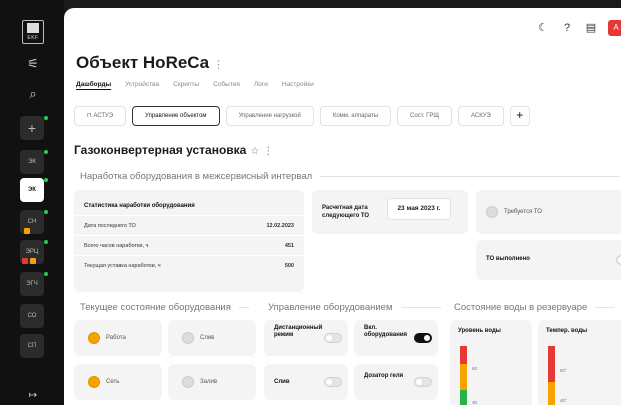 This screenshot has width=621, height=405. I want to click on control-card-power: Вкл. оборудования, so click(396, 338).